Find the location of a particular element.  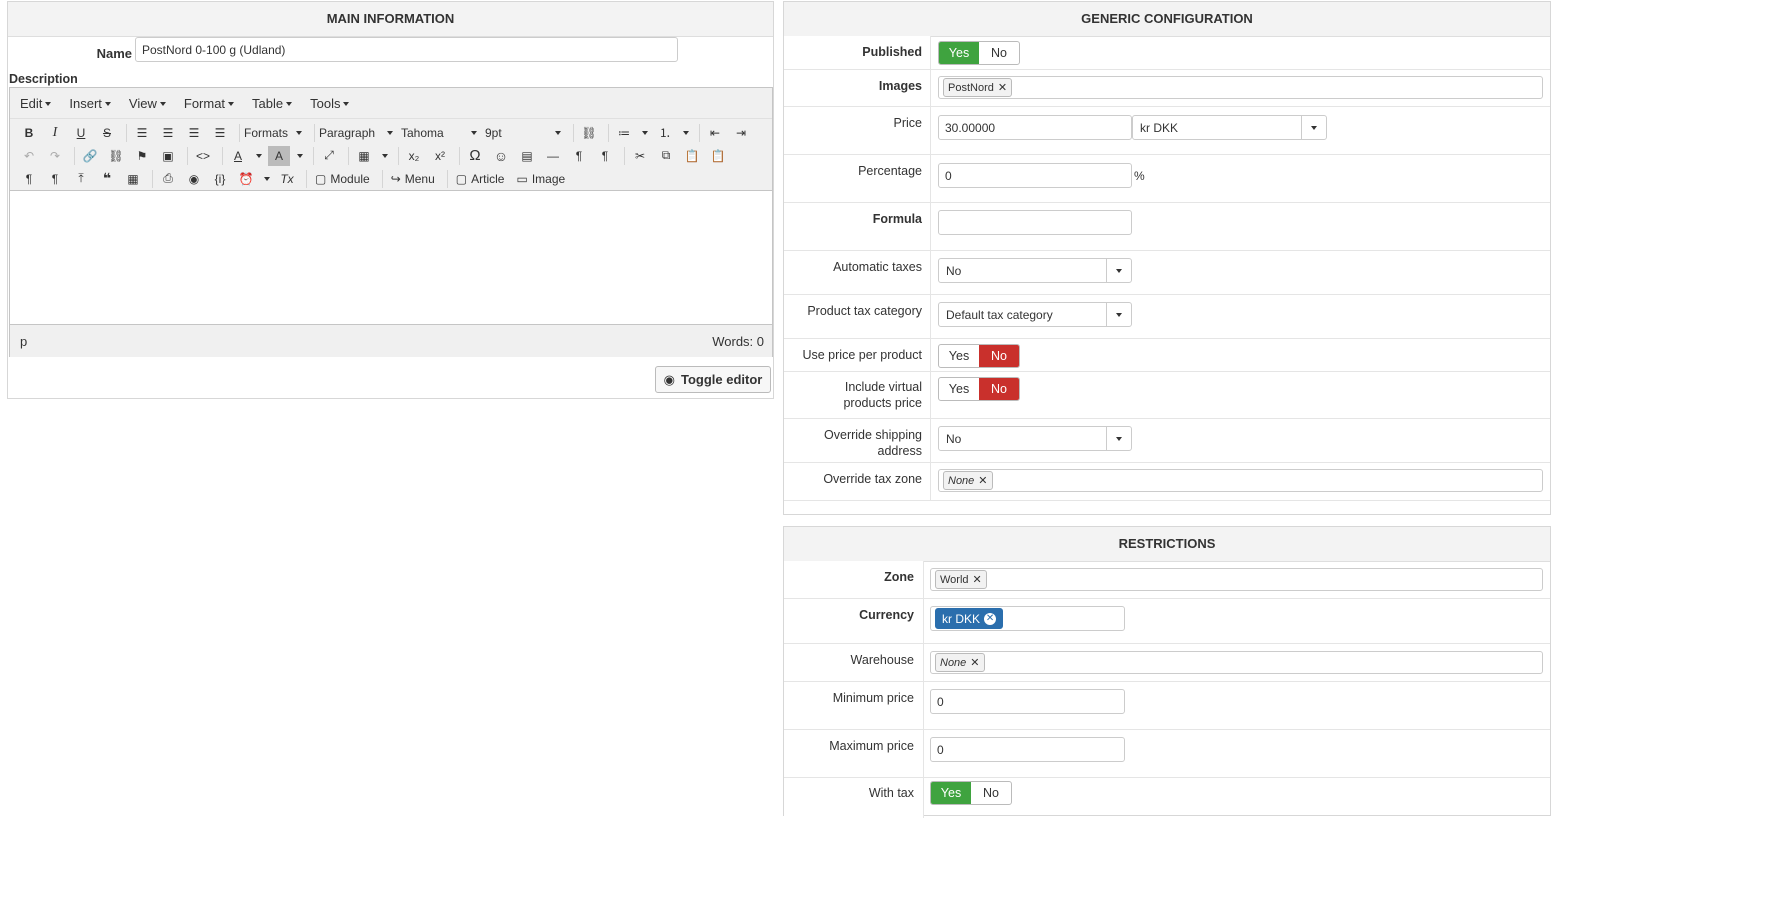

align-justify-icon: ☰ is located at coordinates (220, 133).